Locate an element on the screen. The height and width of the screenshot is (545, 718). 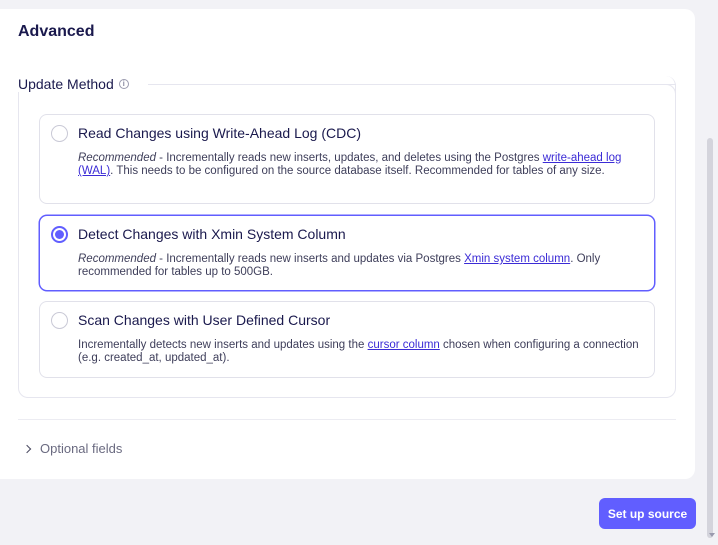
update-method-label: Update Method i is located at coordinates (76, 84).